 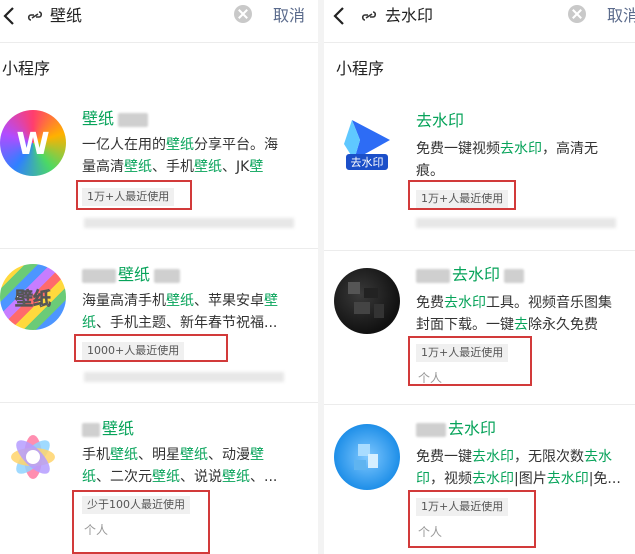 I want to click on result-desc-line1: 免费一键视频去水印，高清无, so click(x=507, y=149).